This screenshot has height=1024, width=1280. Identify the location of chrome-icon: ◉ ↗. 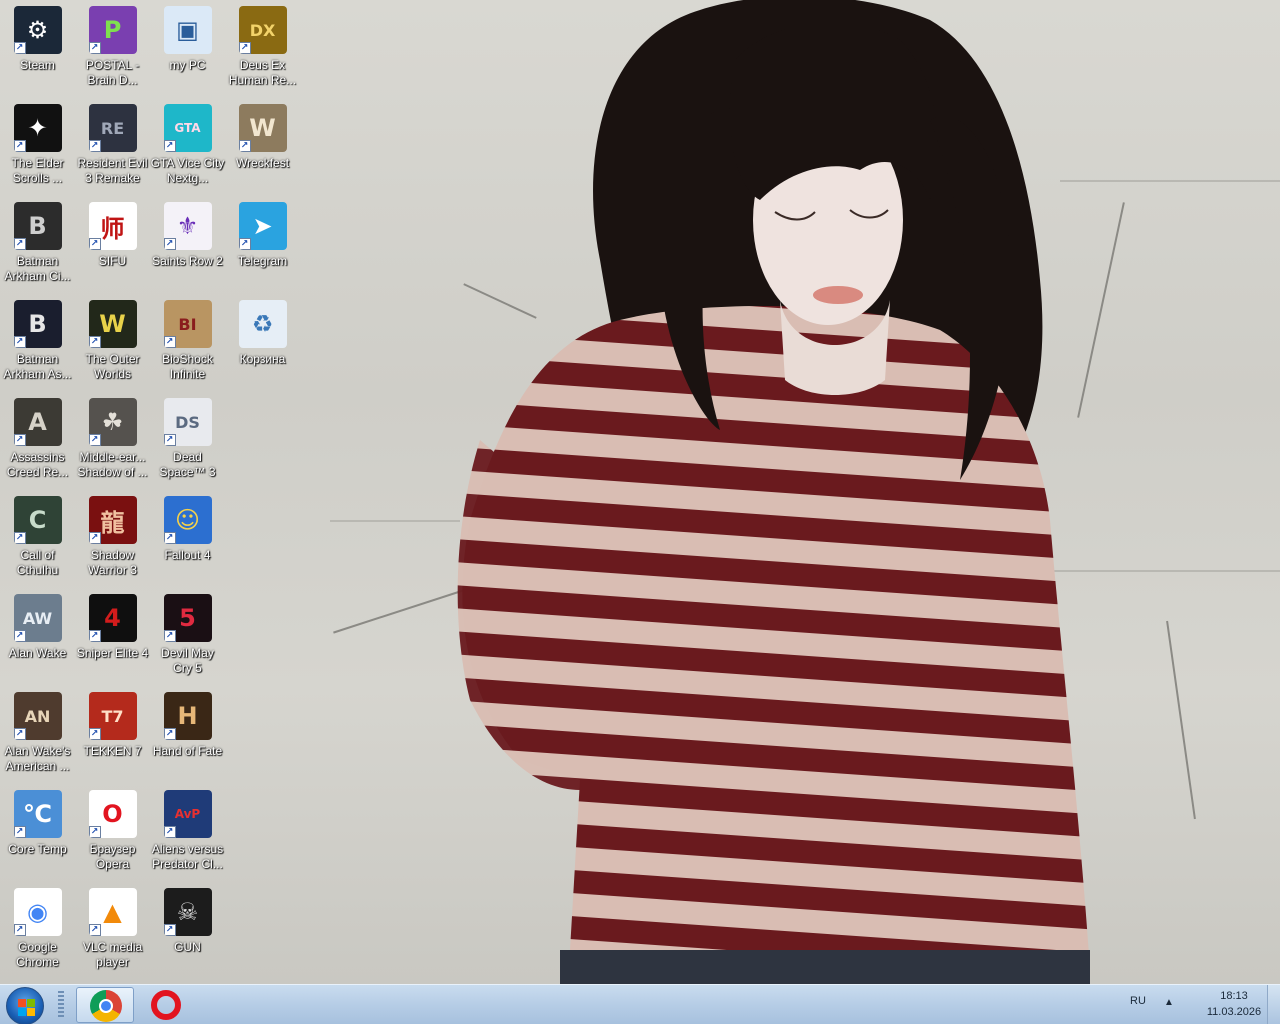
(37, 912).